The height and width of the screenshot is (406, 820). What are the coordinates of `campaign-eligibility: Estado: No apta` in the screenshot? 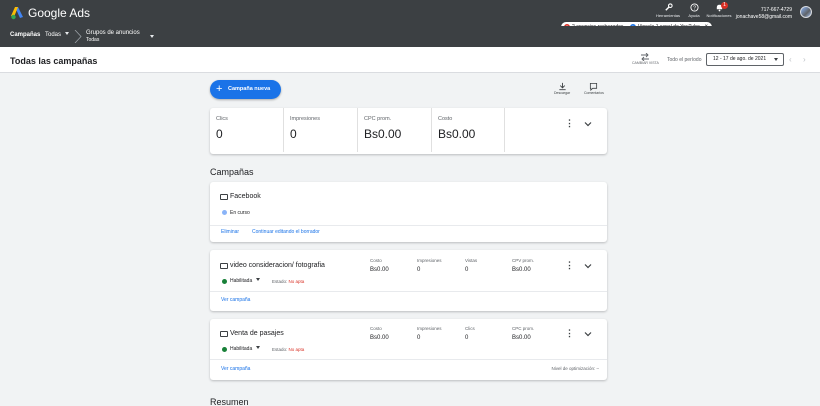 It's located at (288, 349).